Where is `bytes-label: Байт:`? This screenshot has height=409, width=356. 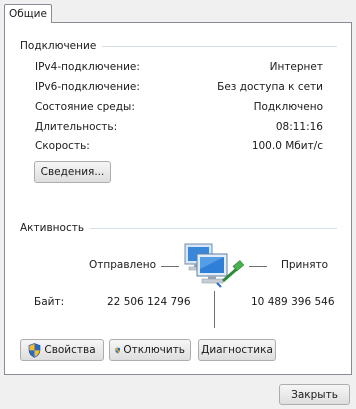
bytes-label: Байт: is located at coordinates (49, 302).